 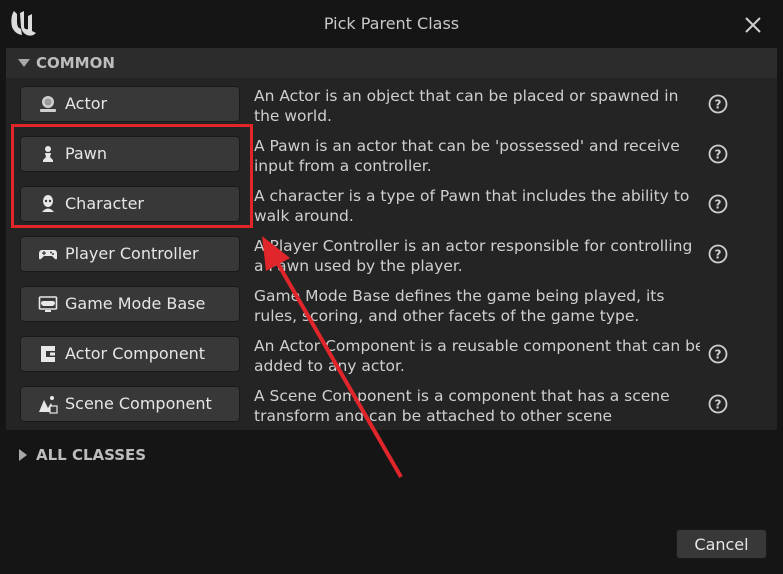 I want to click on player-controller-button: Player Controller, so click(x=130, y=254).